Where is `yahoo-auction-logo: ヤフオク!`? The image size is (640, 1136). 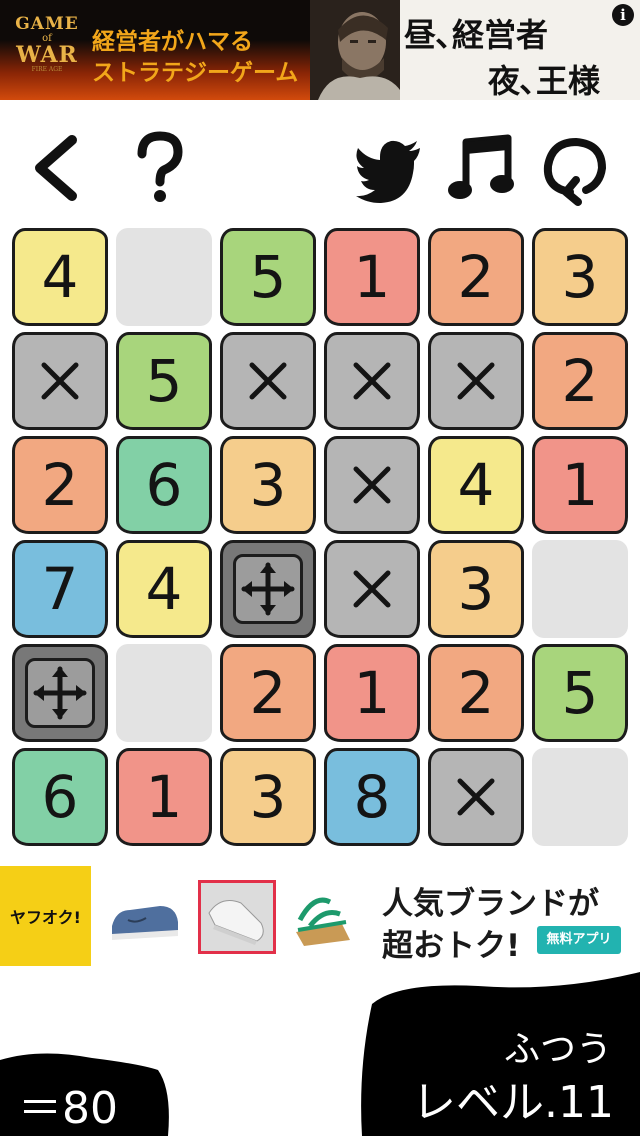 yahoo-auction-logo: ヤフオク! is located at coordinates (45, 916).